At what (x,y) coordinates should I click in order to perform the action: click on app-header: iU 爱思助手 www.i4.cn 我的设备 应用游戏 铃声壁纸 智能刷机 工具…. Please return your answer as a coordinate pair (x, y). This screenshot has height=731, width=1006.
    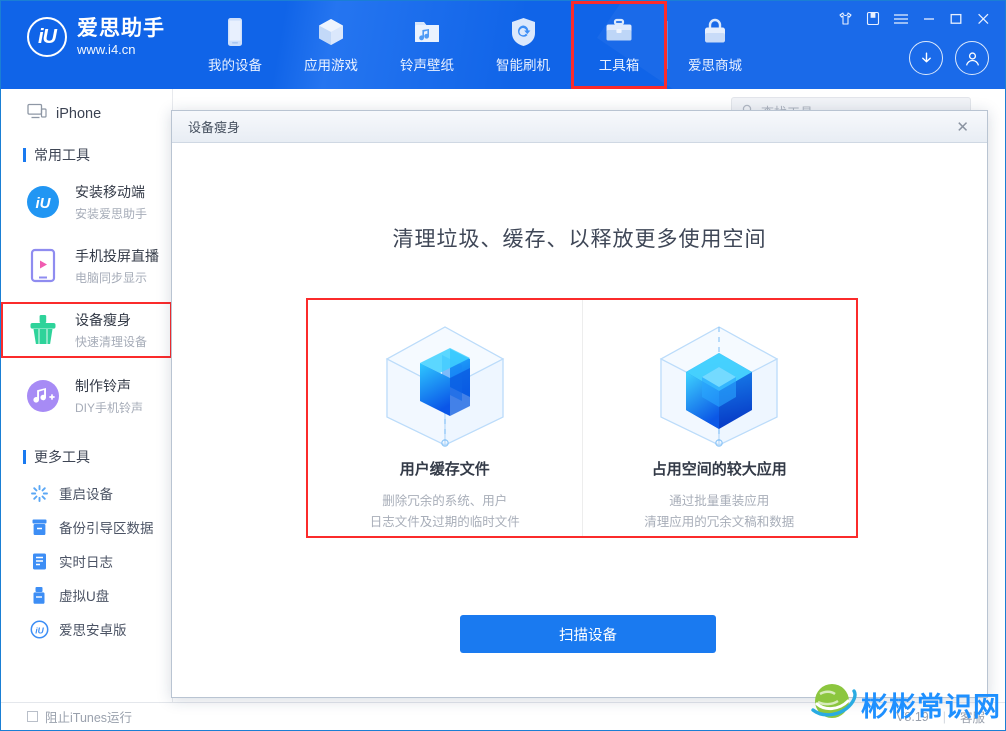
    Looking at the image, I should click on (503, 45).